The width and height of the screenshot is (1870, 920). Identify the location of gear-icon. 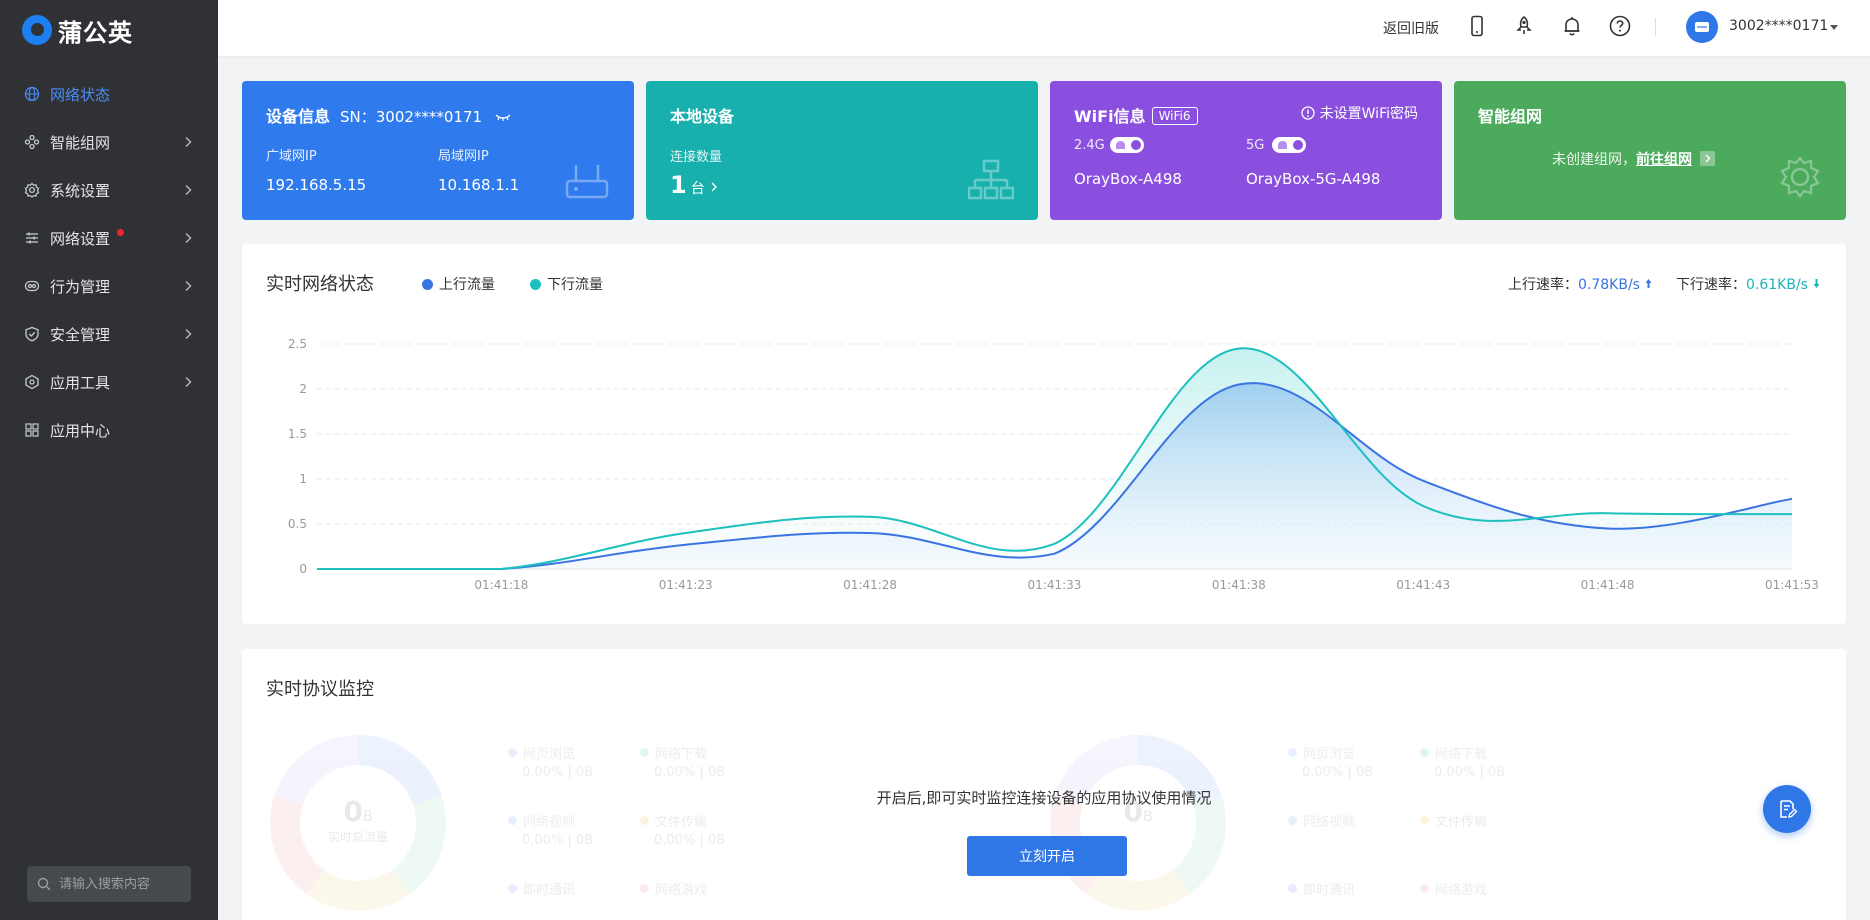
(32, 190).